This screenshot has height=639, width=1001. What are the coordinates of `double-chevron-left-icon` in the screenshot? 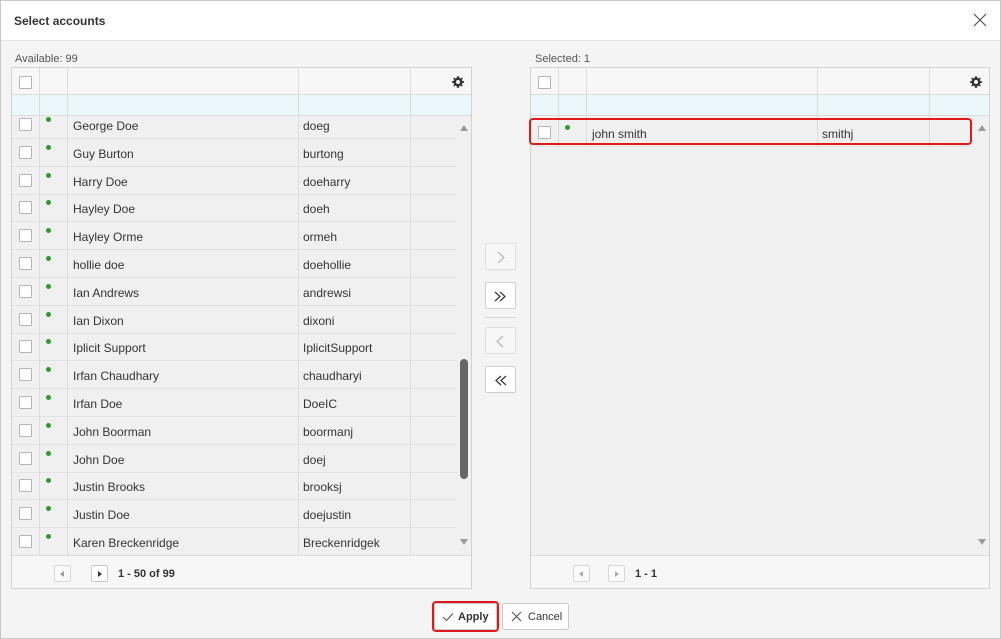 It's located at (501, 380).